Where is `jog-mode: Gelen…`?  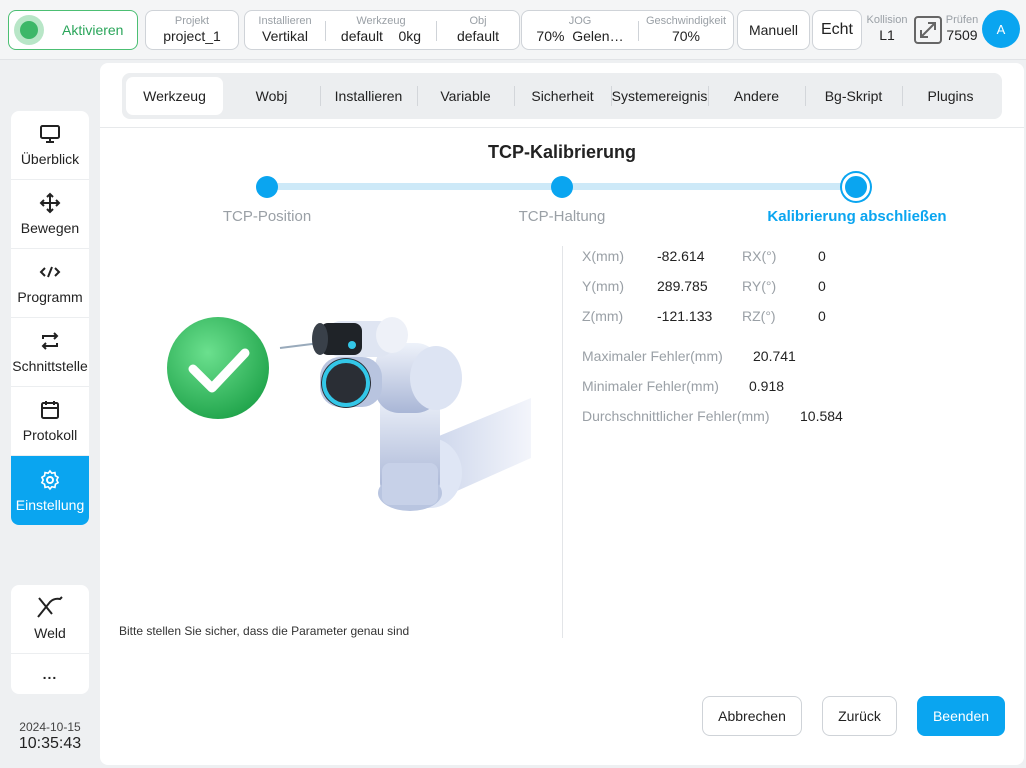
jog-mode: Gelen… is located at coordinates (598, 36).